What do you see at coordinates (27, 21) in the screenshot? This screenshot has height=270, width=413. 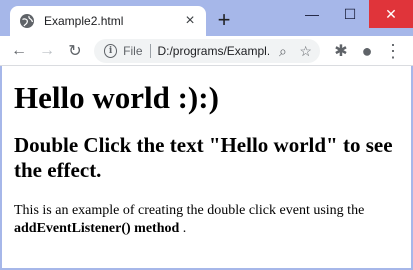 I see `globe-icon` at bounding box center [27, 21].